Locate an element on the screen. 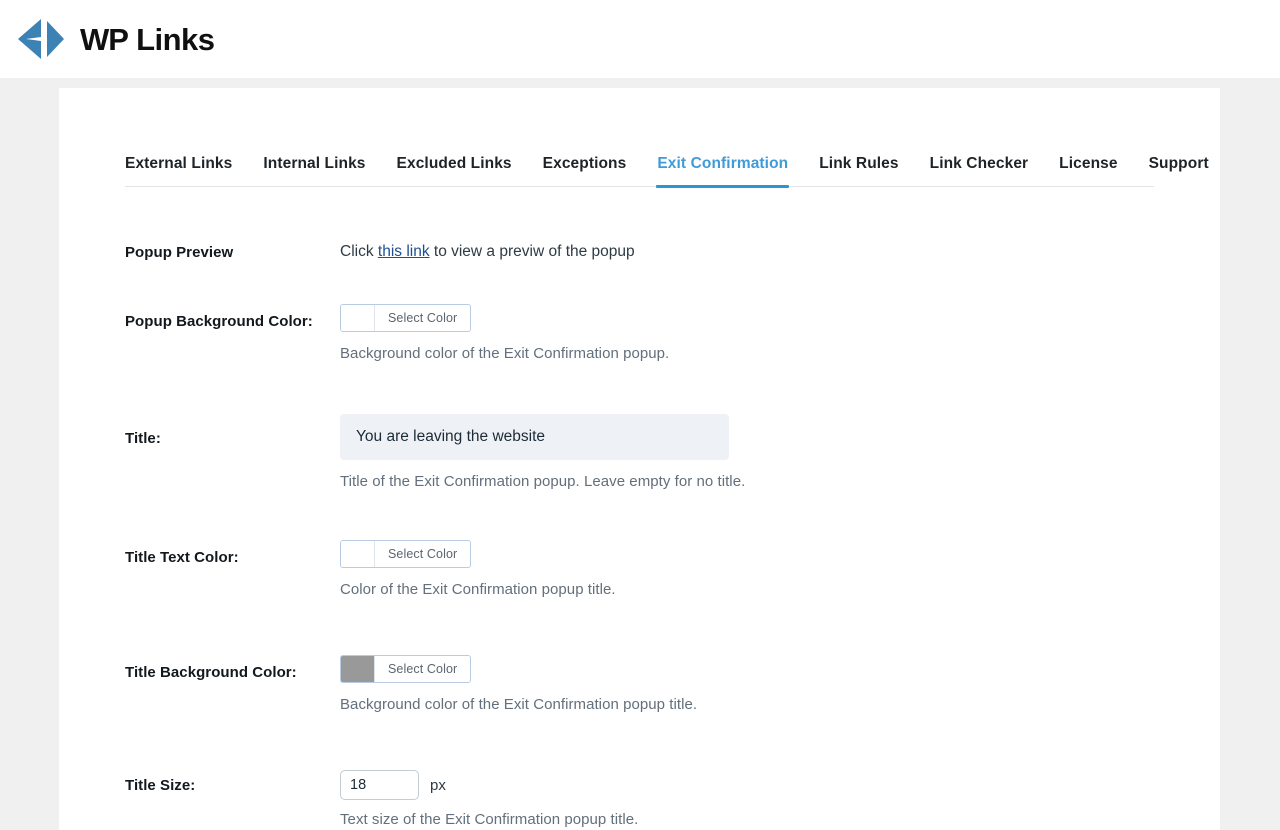 This screenshot has width=1280, height=830. title-text-color-picker: Select Color is located at coordinates (406, 553).